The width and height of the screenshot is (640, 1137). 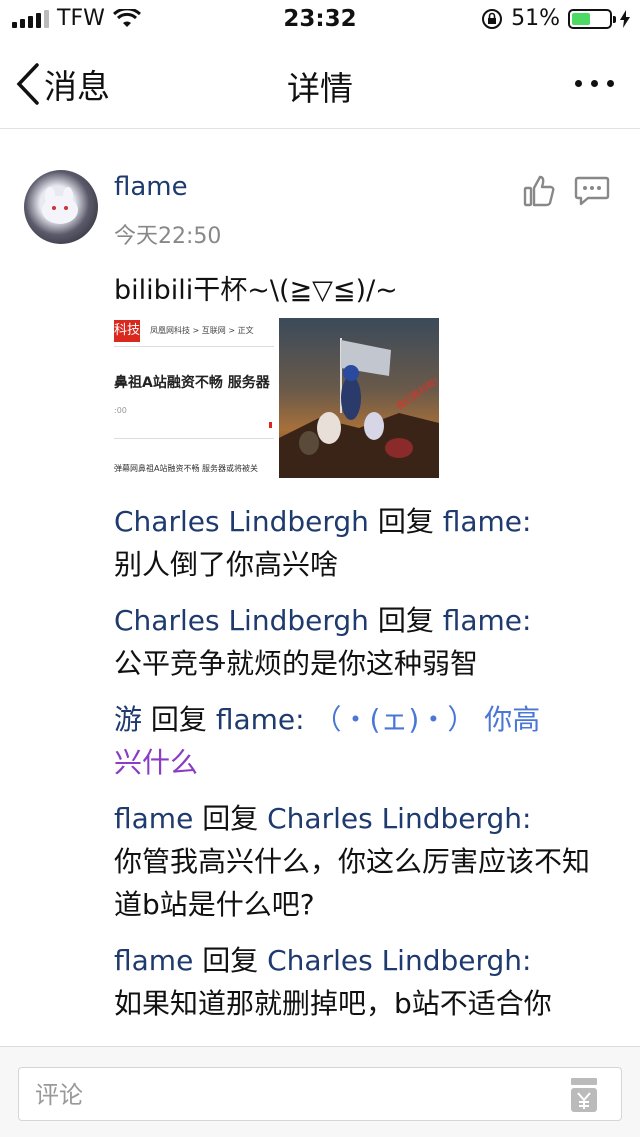 I want to click on comment-bar, so click(x=320, y=1091).